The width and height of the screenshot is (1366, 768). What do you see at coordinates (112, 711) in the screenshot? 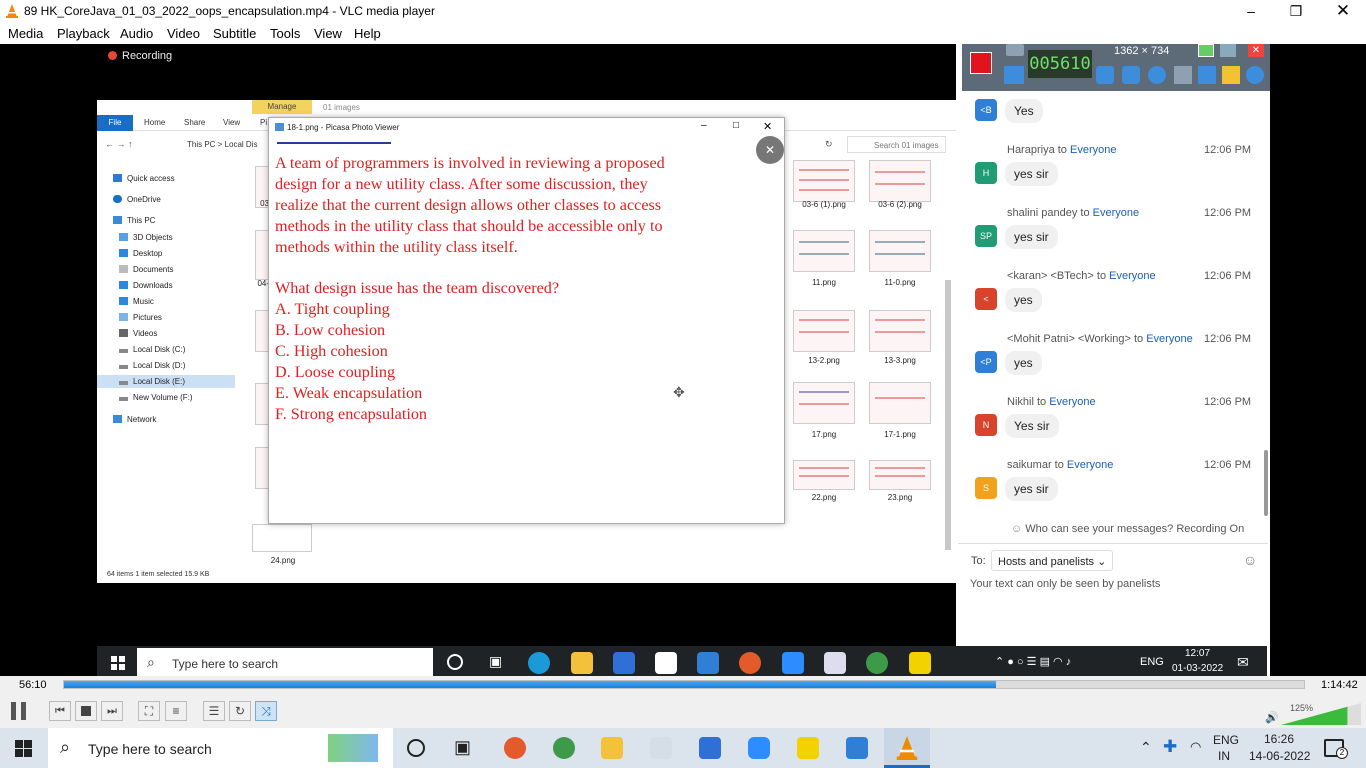
I see `next-button: ⏭` at bounding box center [112, 711].